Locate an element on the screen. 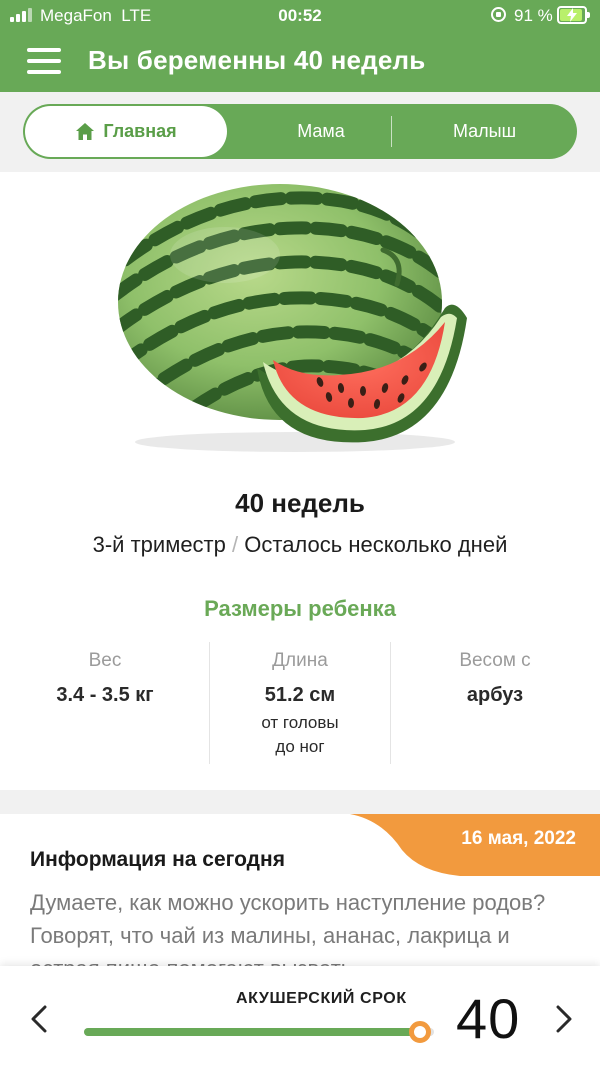 Image resolution: width=600 pixels, height=1066 pixels. tab-mama-label: Мама is located at coordinates (321, 131).